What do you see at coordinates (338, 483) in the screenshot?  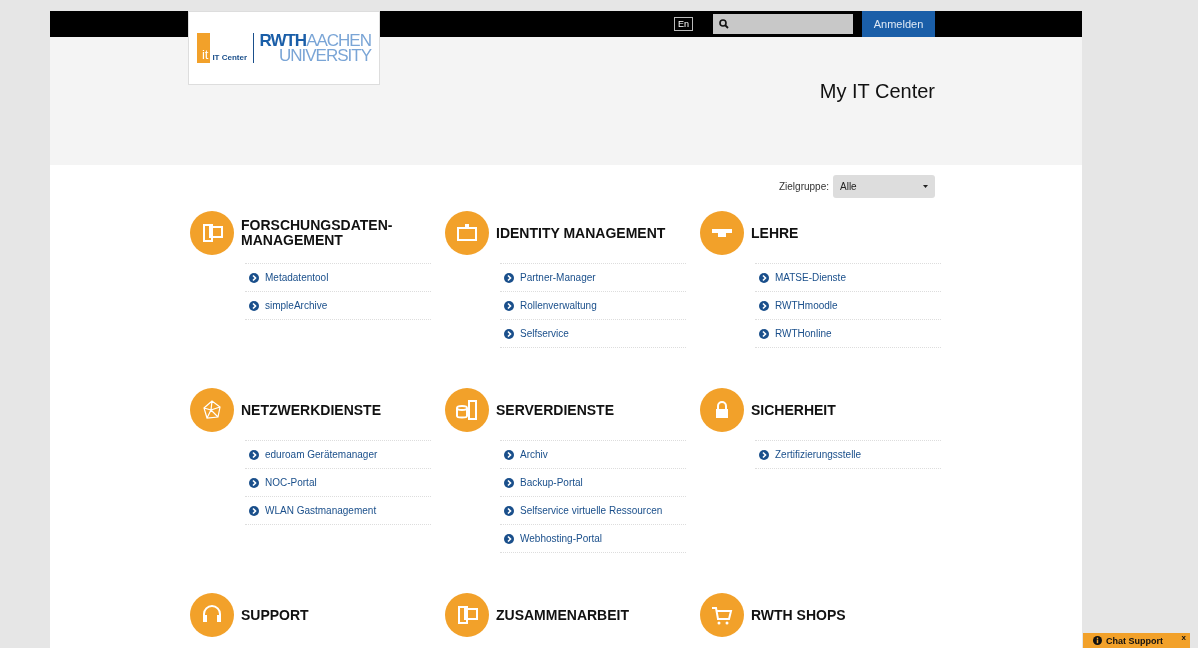 I see `service-link: NOC-Portal` at bounding box center [338, 483].